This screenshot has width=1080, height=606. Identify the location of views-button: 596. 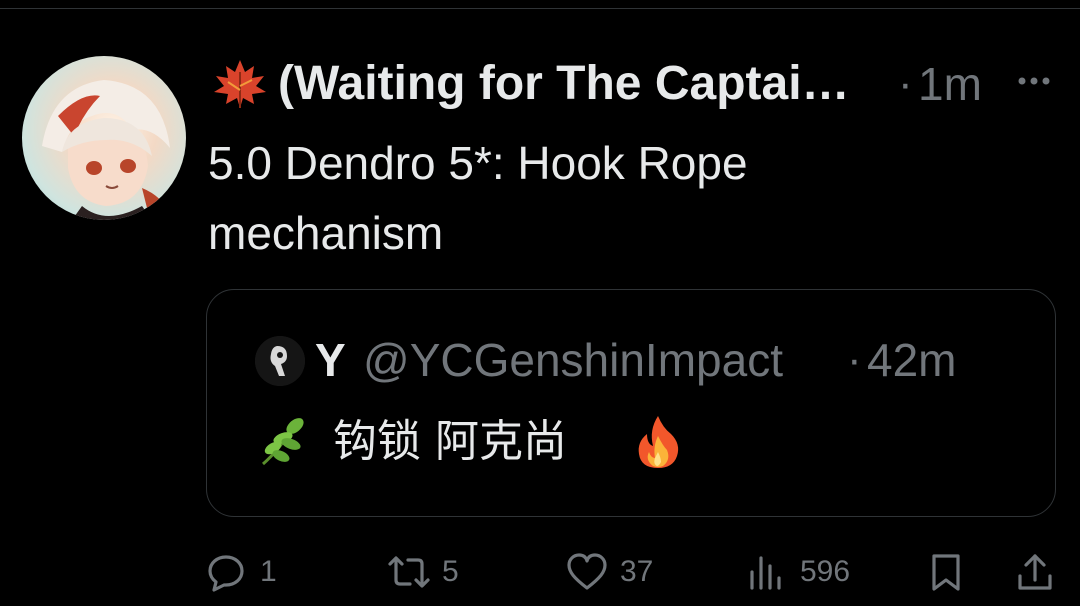
(806, 572).